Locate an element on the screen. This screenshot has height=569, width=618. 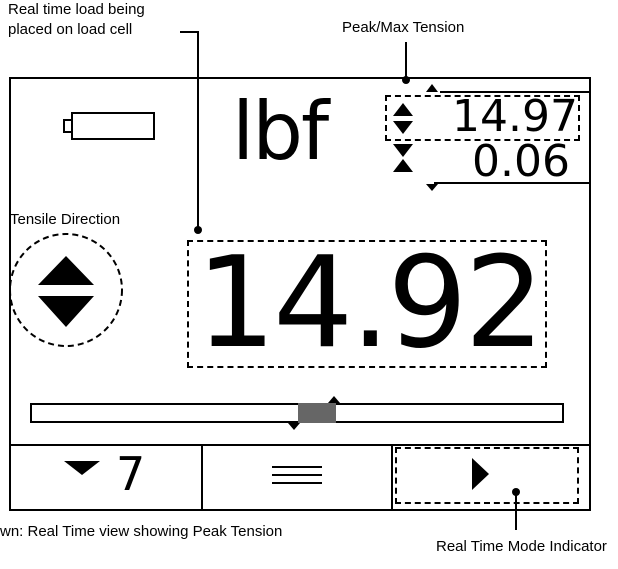
peak-bottom-marker is located at coordinates (432, 187).